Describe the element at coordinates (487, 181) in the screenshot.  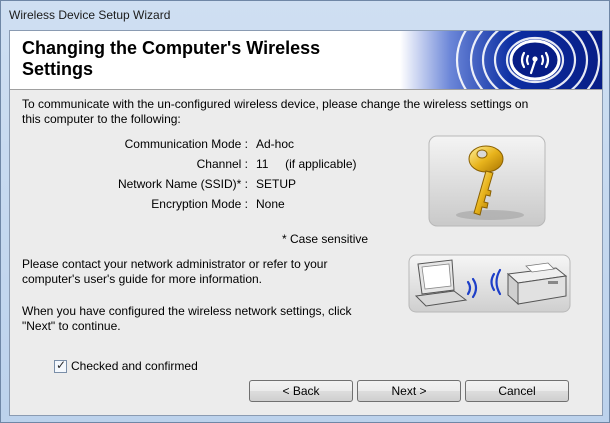
I see `key-icon` at that location.